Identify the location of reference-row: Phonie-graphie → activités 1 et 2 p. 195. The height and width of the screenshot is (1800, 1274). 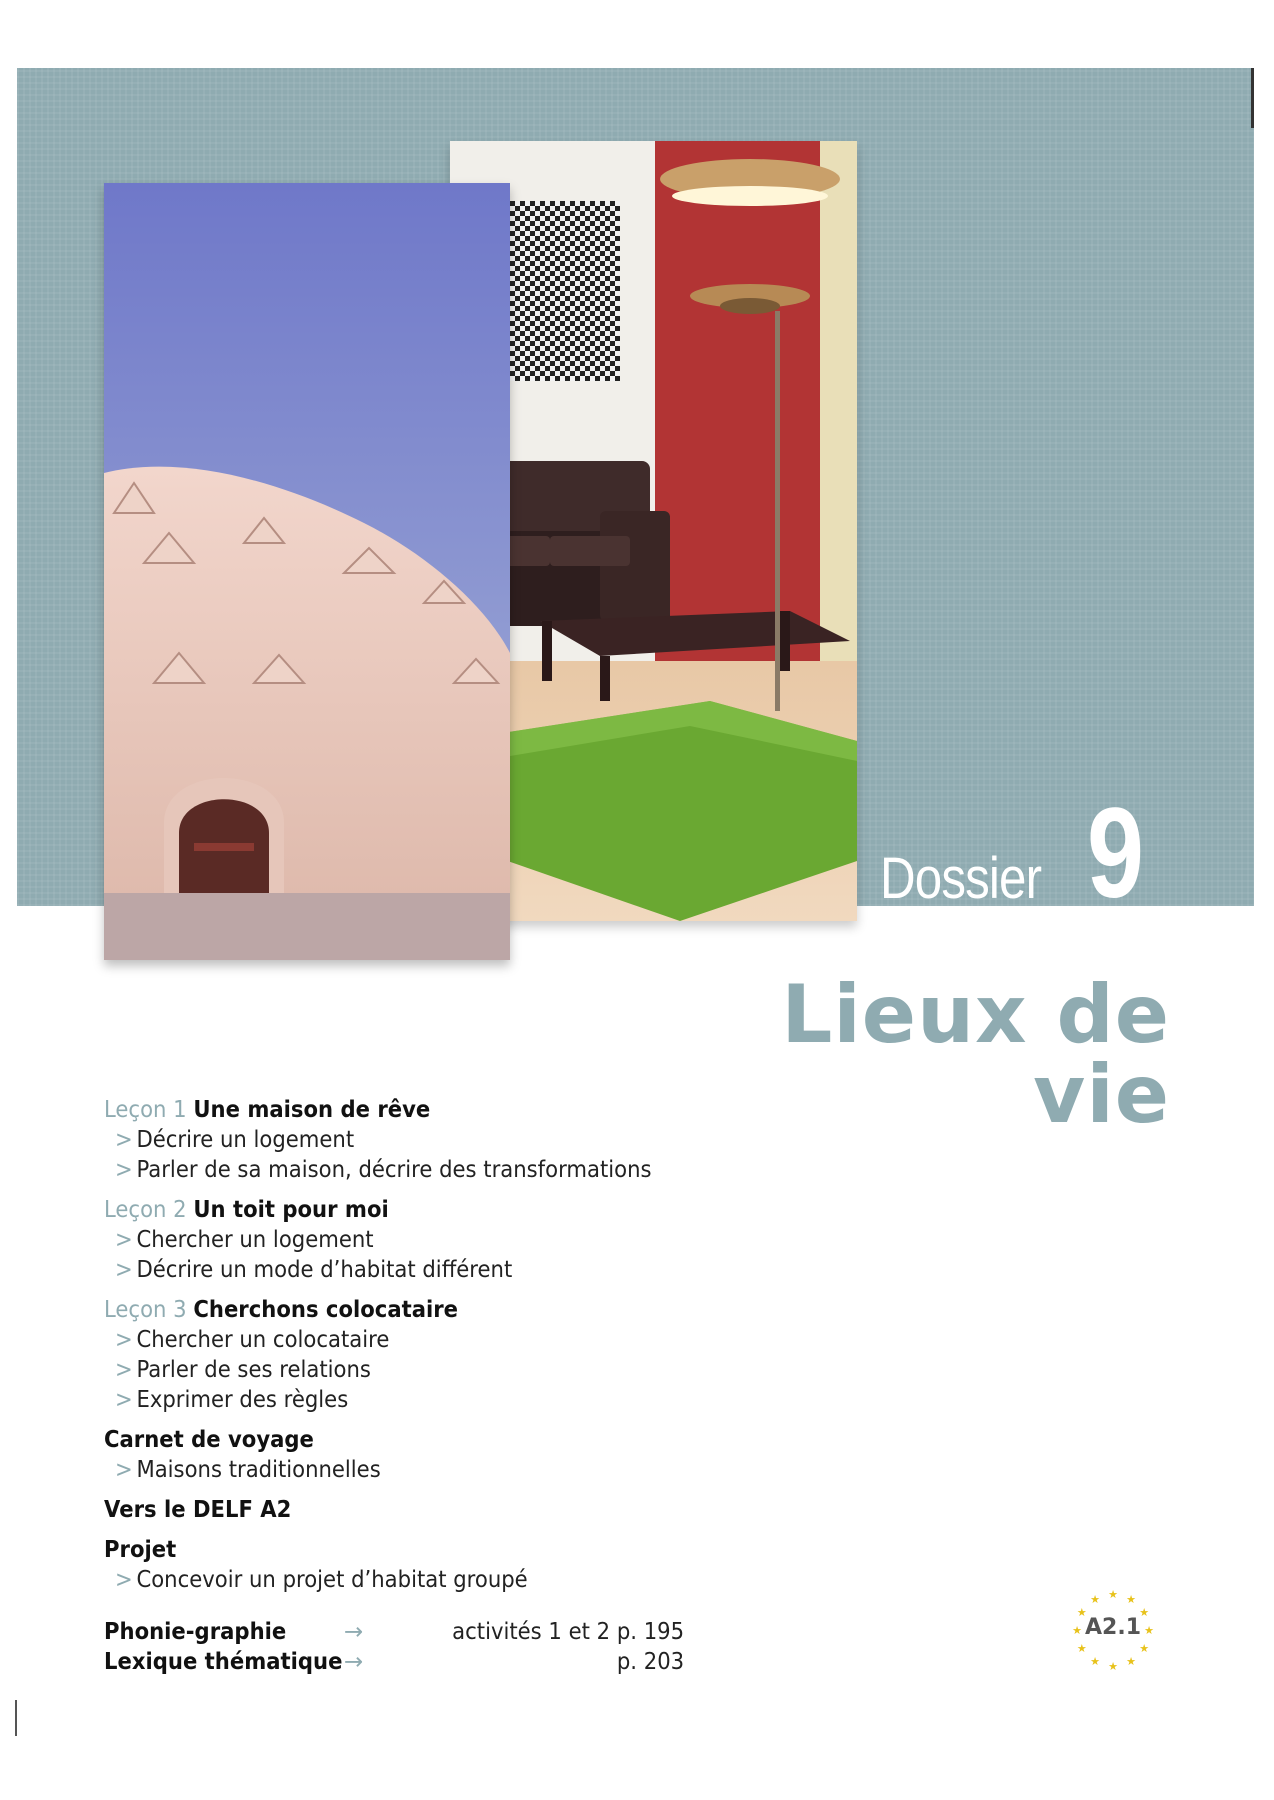
(394, 1632).